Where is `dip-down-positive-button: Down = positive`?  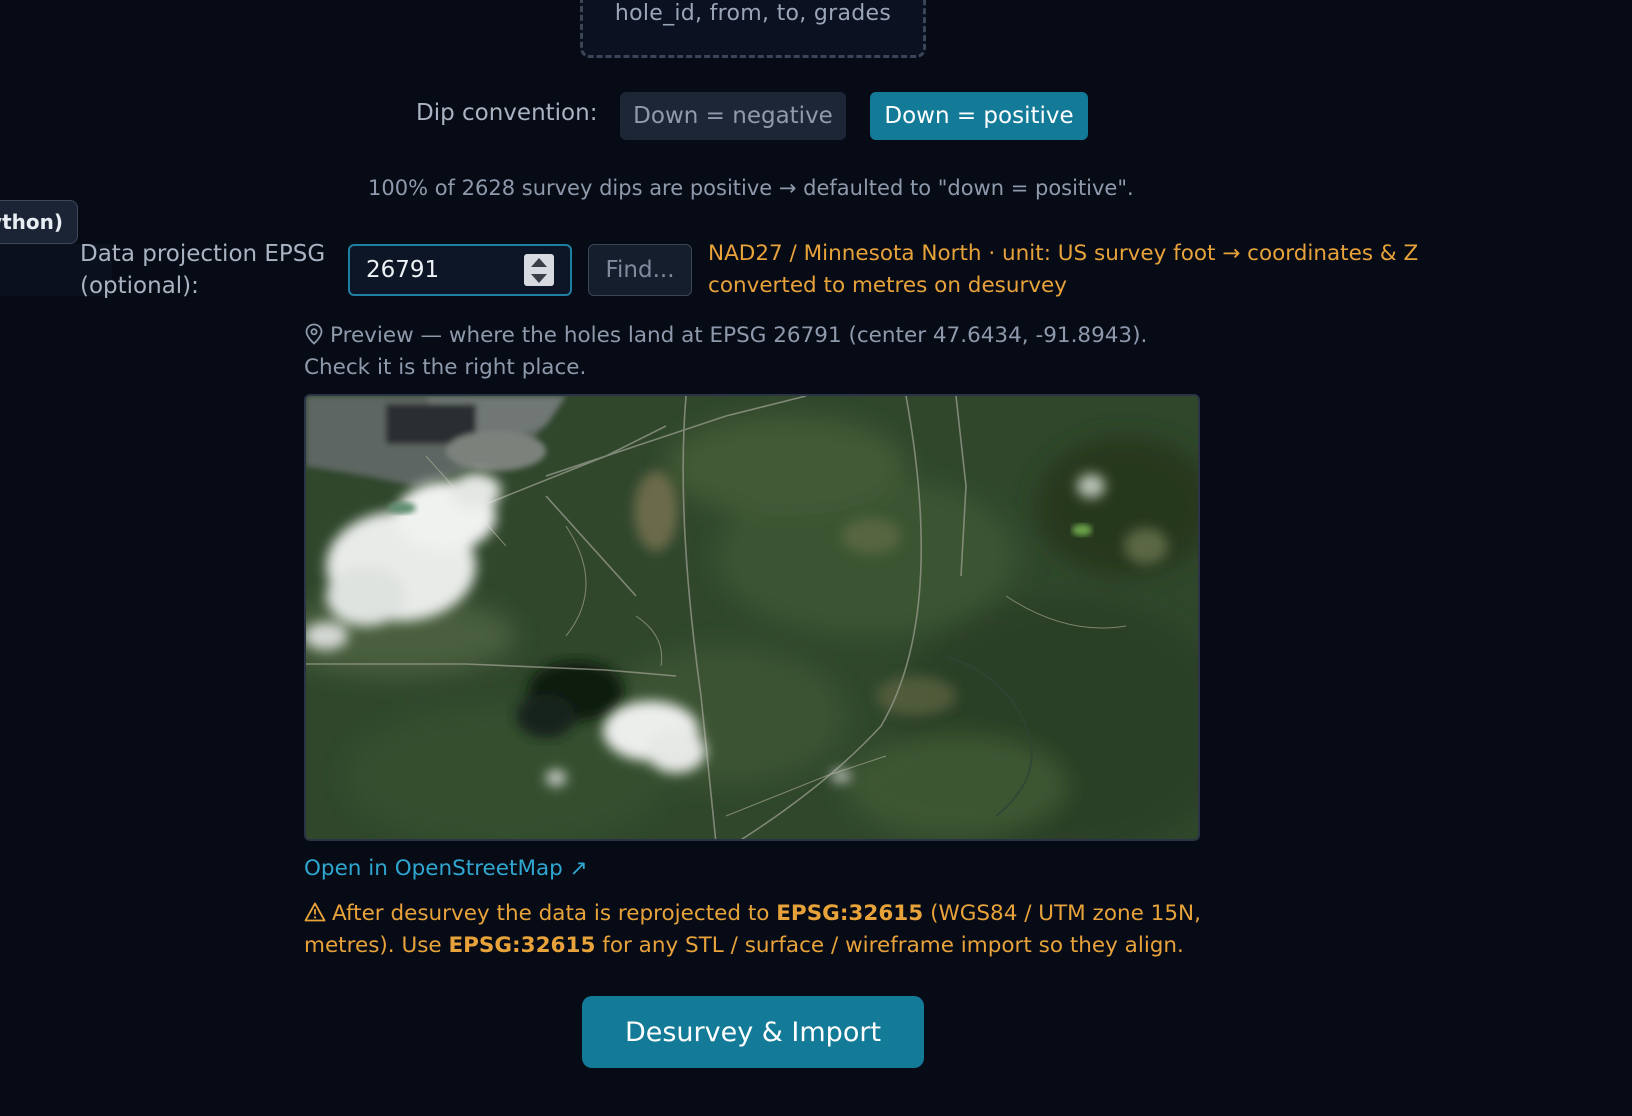
dip-down-positive-button: Down = positive is located at coordinates (979, 116).